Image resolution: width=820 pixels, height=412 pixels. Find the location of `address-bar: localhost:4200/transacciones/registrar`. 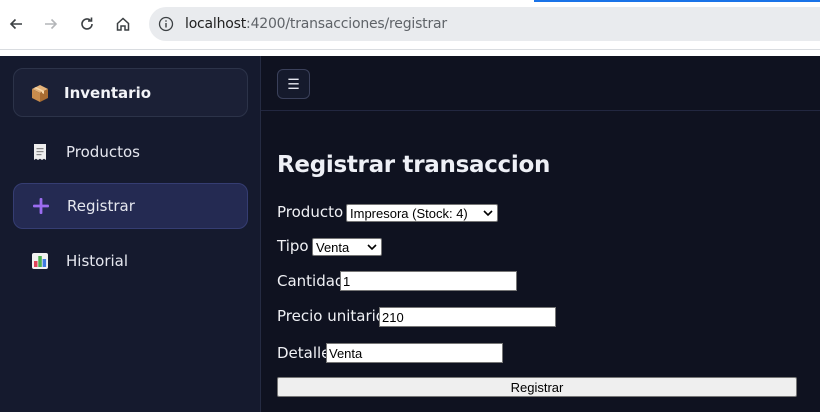

address-bar: localhost:4200/transacciones/registrar is located at coordinates (484, 24).